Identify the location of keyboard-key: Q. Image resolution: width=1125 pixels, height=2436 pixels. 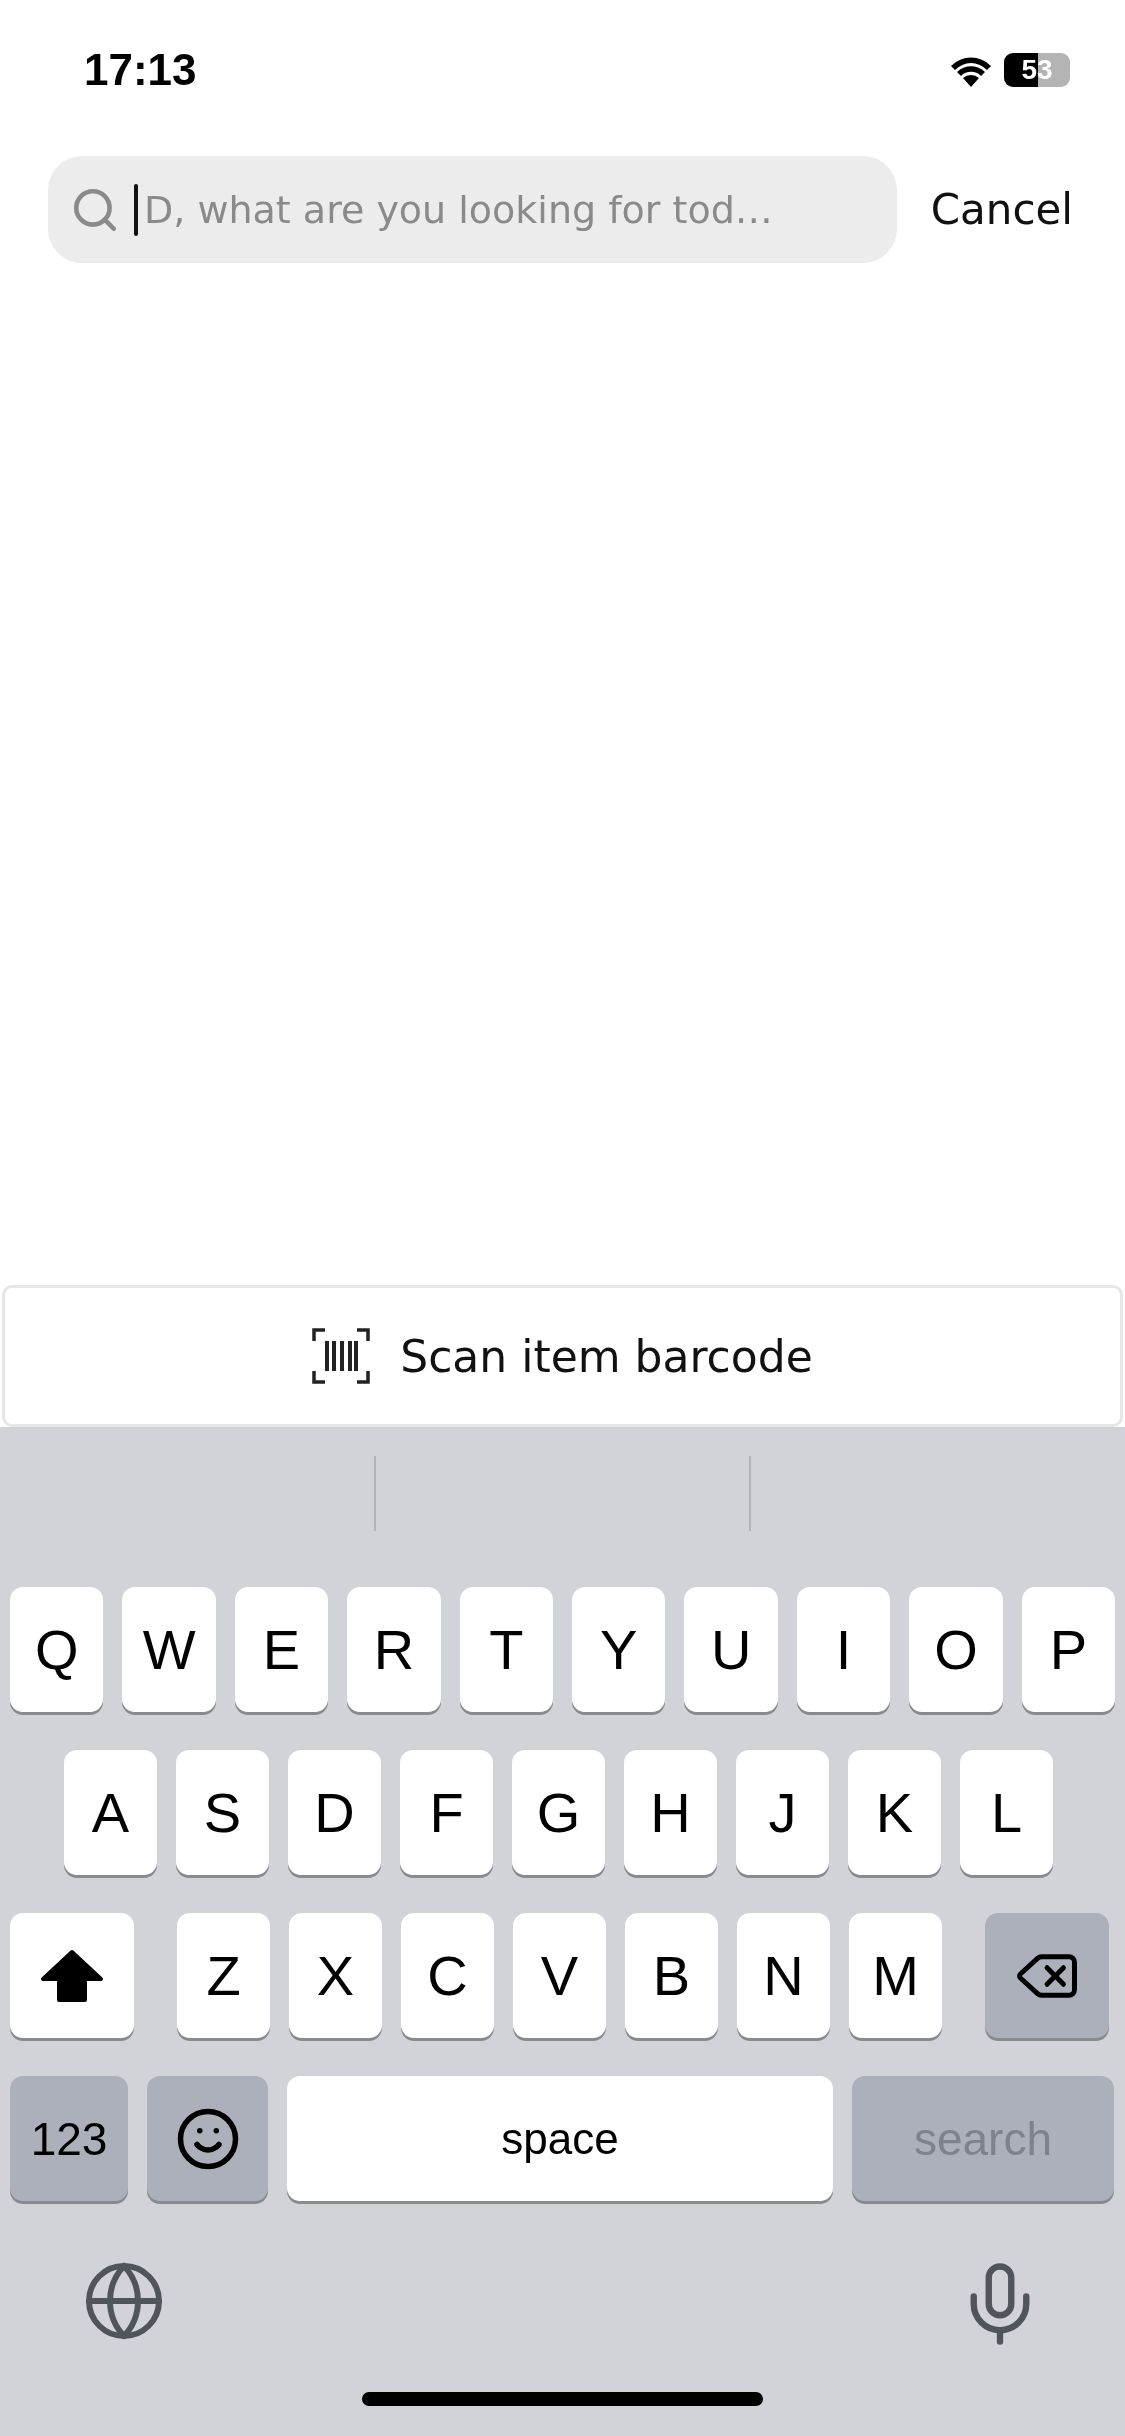
(57, 1649).